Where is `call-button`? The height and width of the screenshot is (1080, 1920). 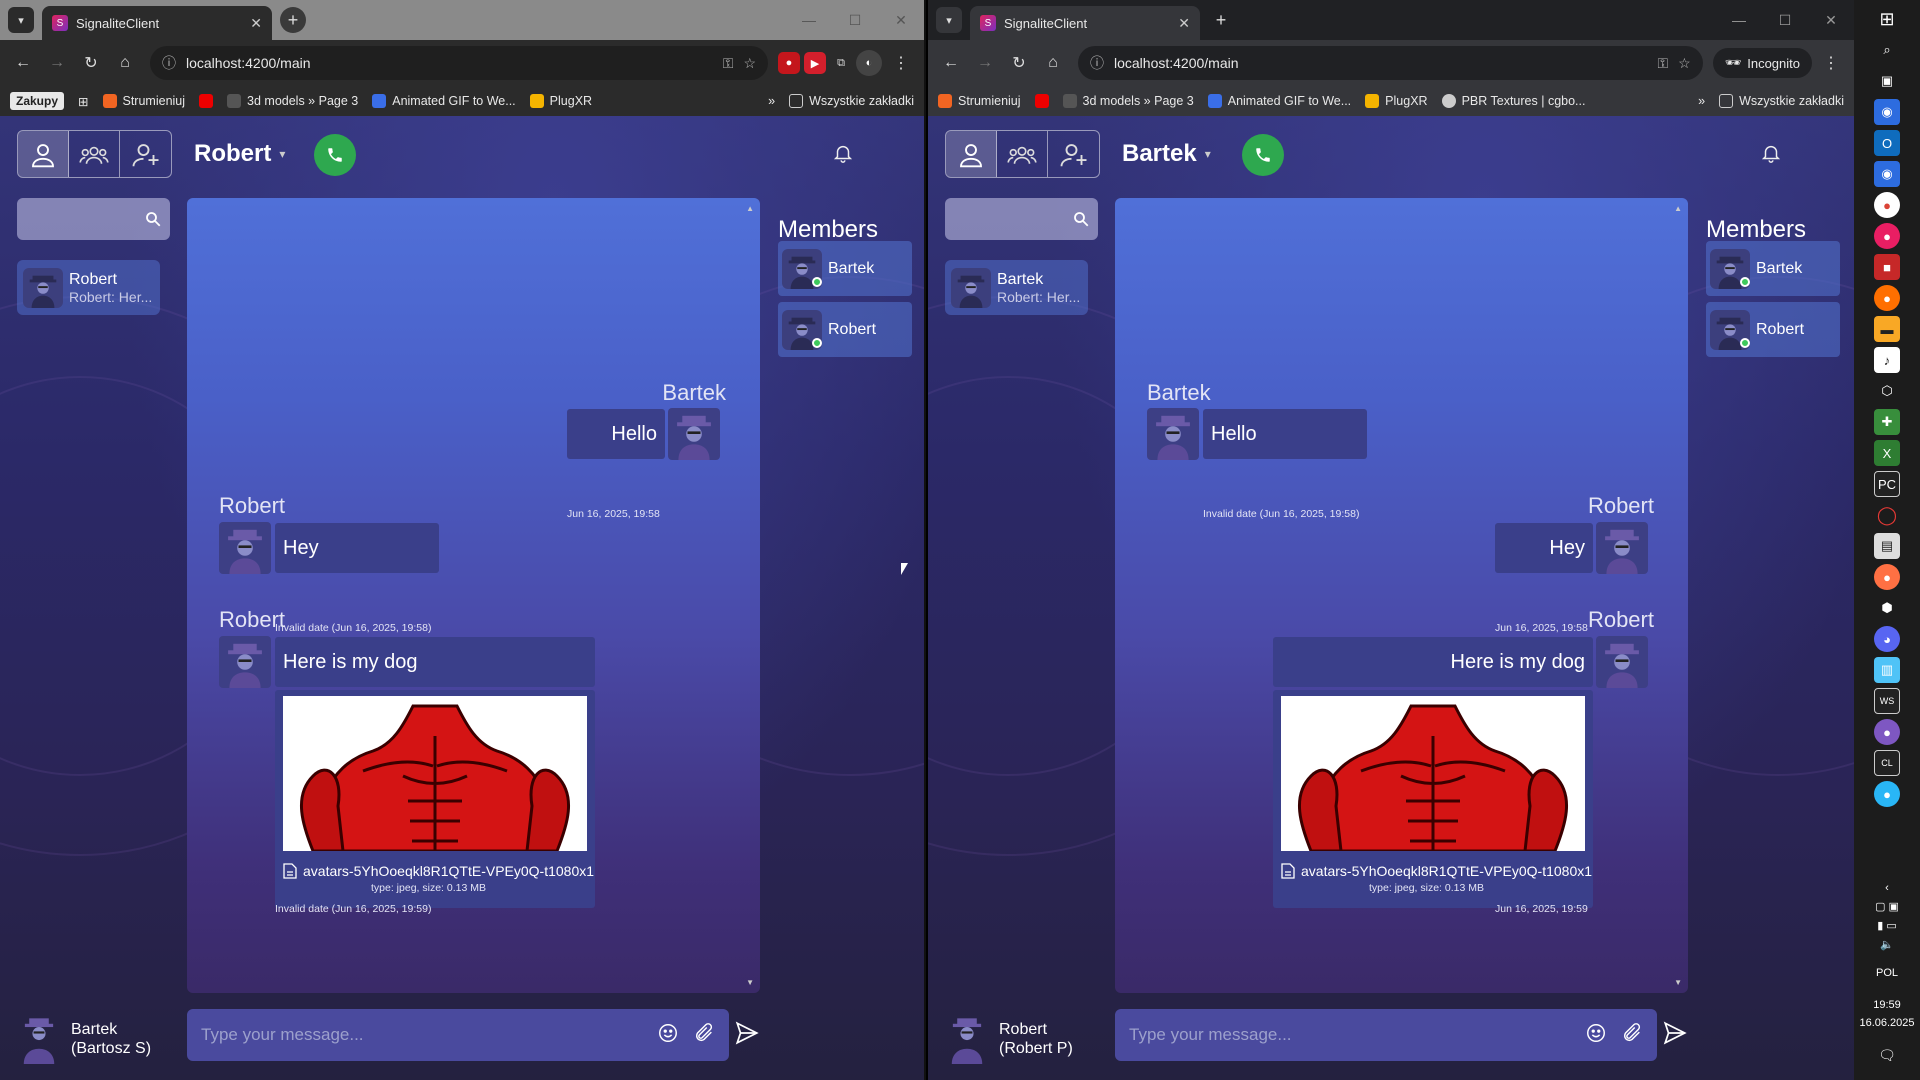
call-button is located at coordinates (1263, 155).